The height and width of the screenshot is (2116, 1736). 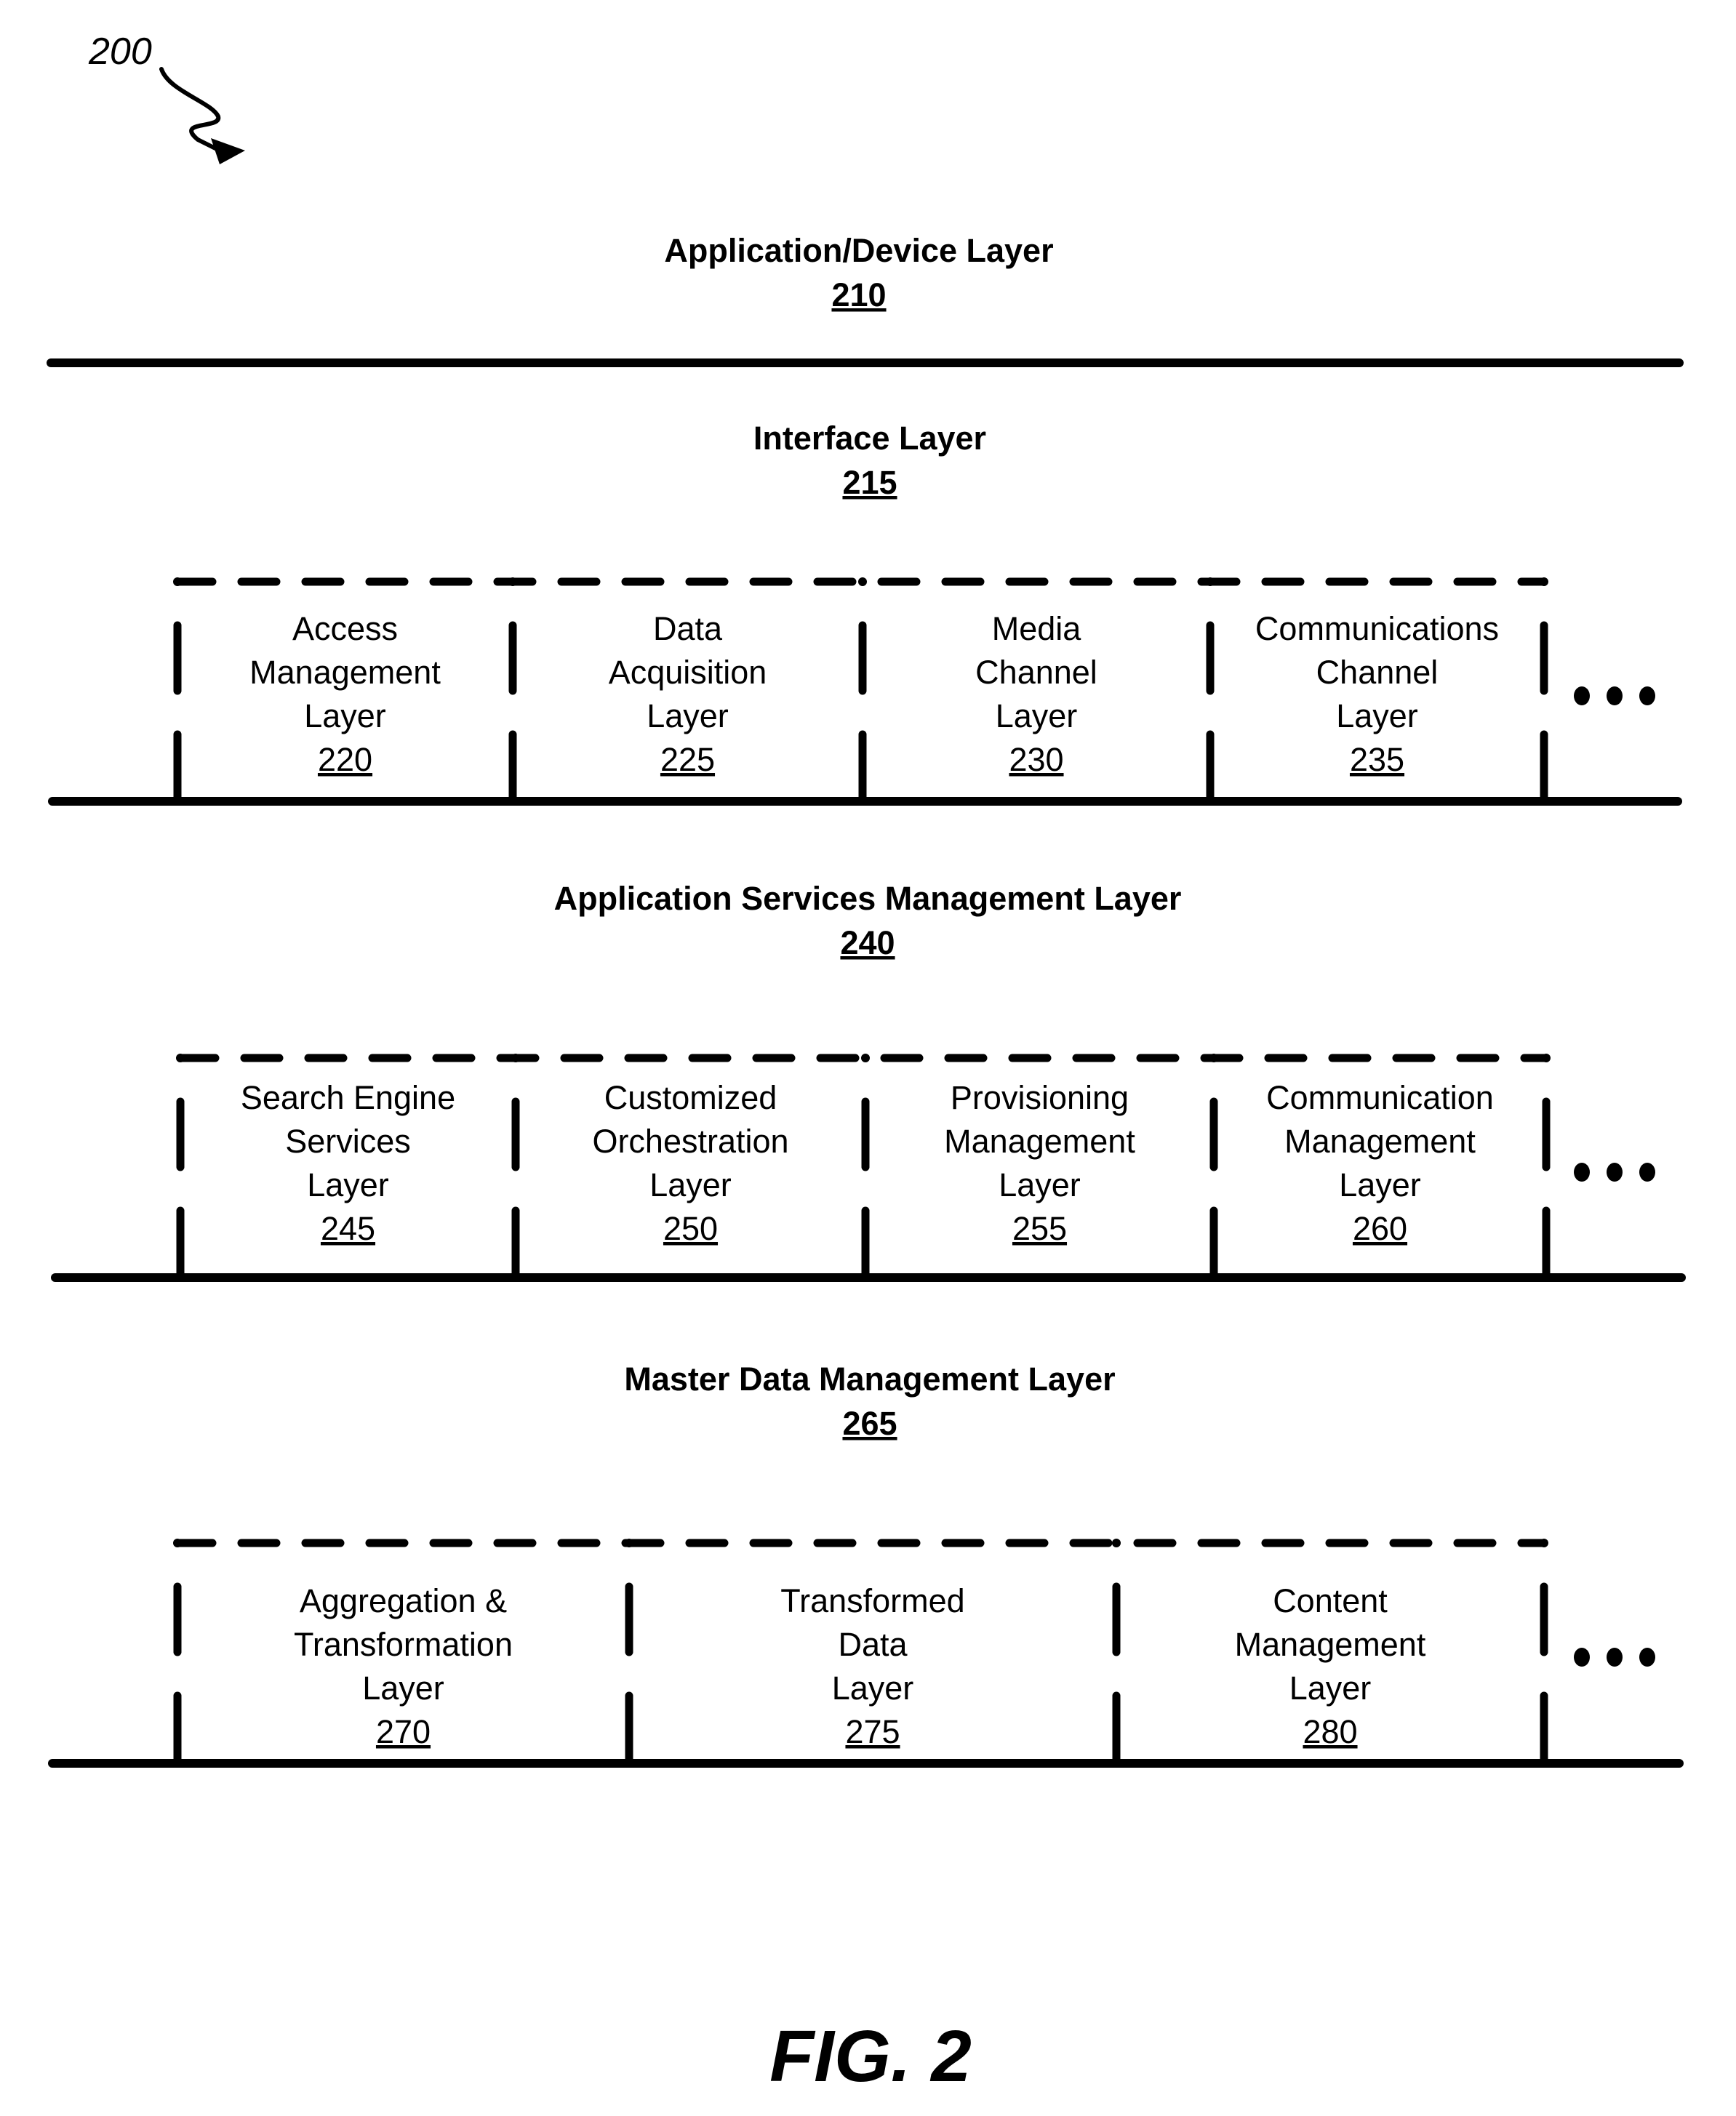 What do you see at coordinates (690, 1141) in the screenshot?
I see `sublayer-label: Orchestration` at bounding box center [690, 1141].